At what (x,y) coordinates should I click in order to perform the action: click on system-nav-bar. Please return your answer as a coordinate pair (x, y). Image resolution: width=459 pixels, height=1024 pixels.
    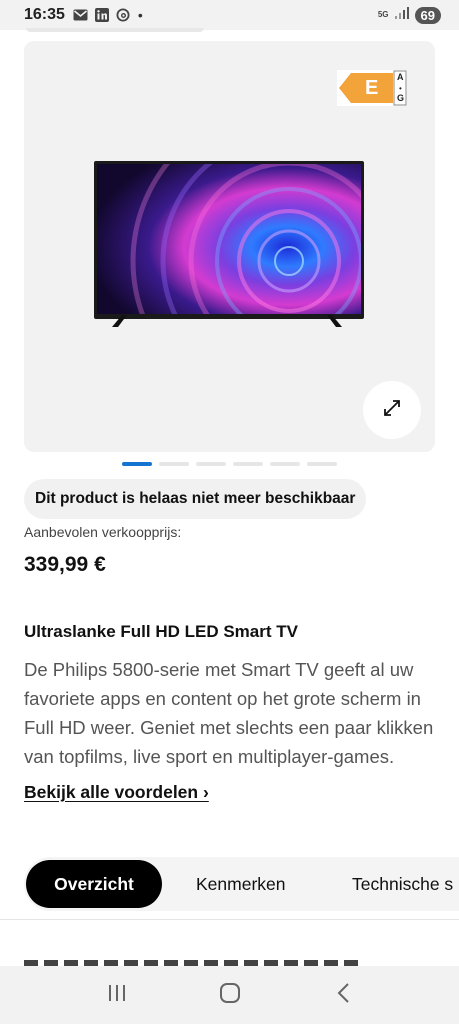
    Looking at the image, I should click on (229, 995).